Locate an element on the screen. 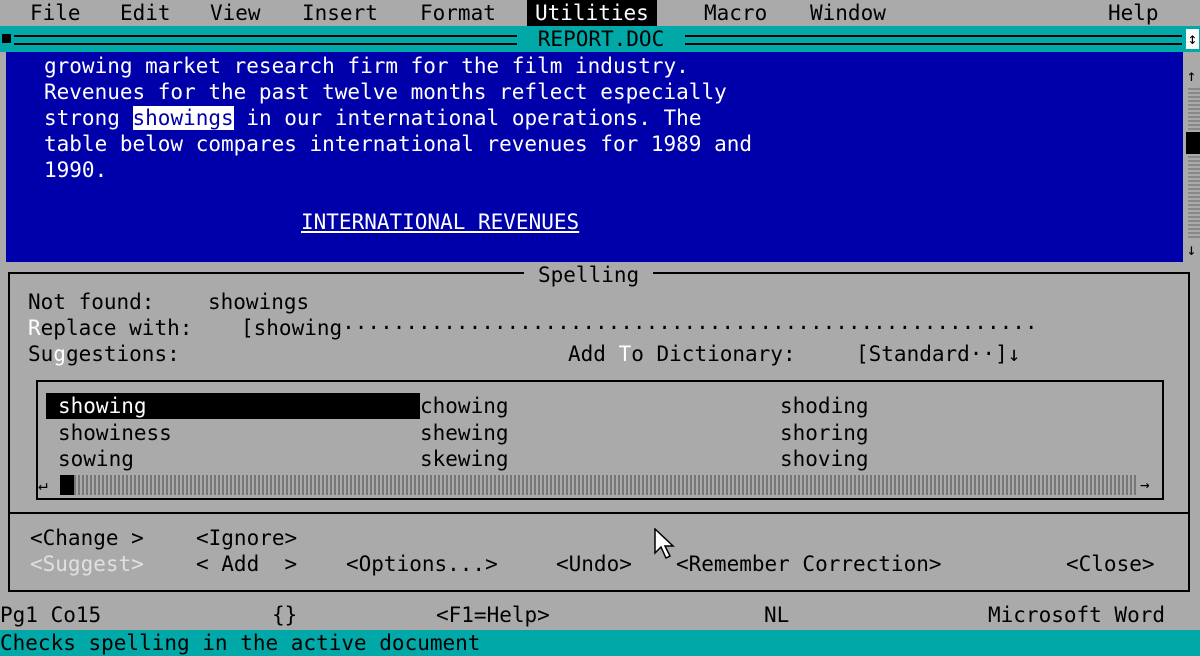  page-column-indicator: Pg1 Co15 is located at coordinates (51, 615).